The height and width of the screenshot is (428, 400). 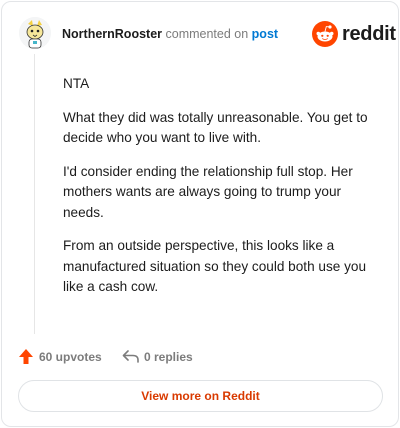 I want to click on avatar-icon, so click(x=35, y=33).